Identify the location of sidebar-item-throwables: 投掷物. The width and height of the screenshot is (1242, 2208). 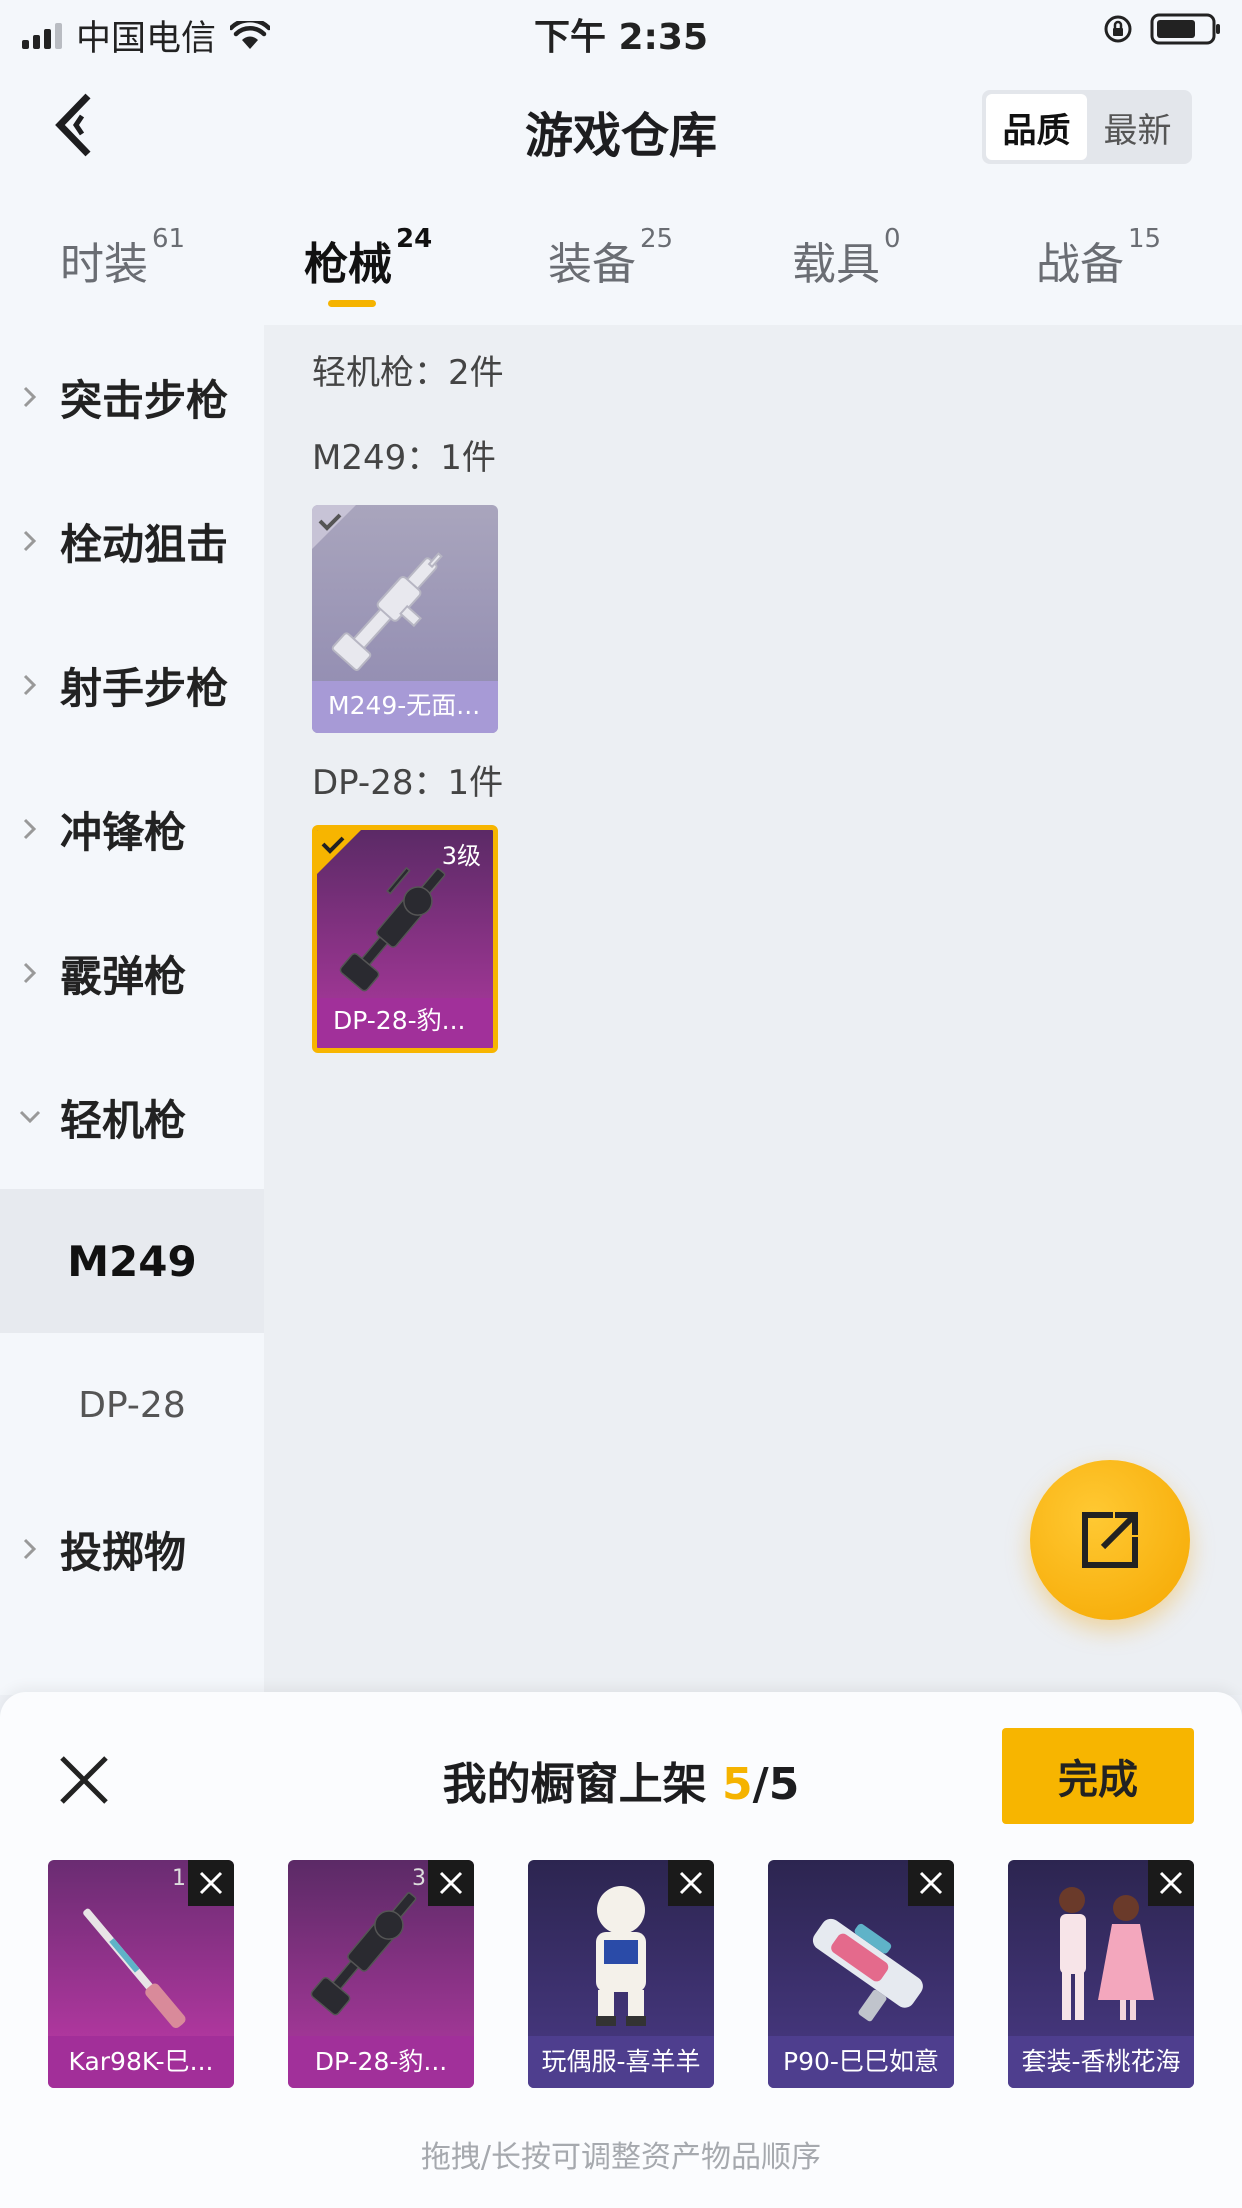
(132, 1549).